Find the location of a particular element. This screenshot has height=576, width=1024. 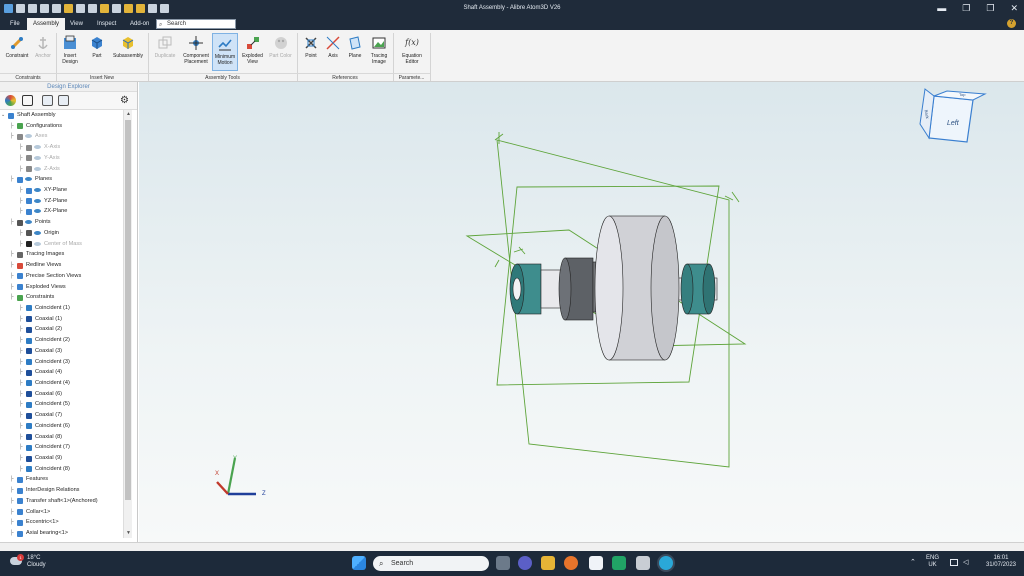

tree-item: ├ Coincident (6) is located at coordinates (61, 426).